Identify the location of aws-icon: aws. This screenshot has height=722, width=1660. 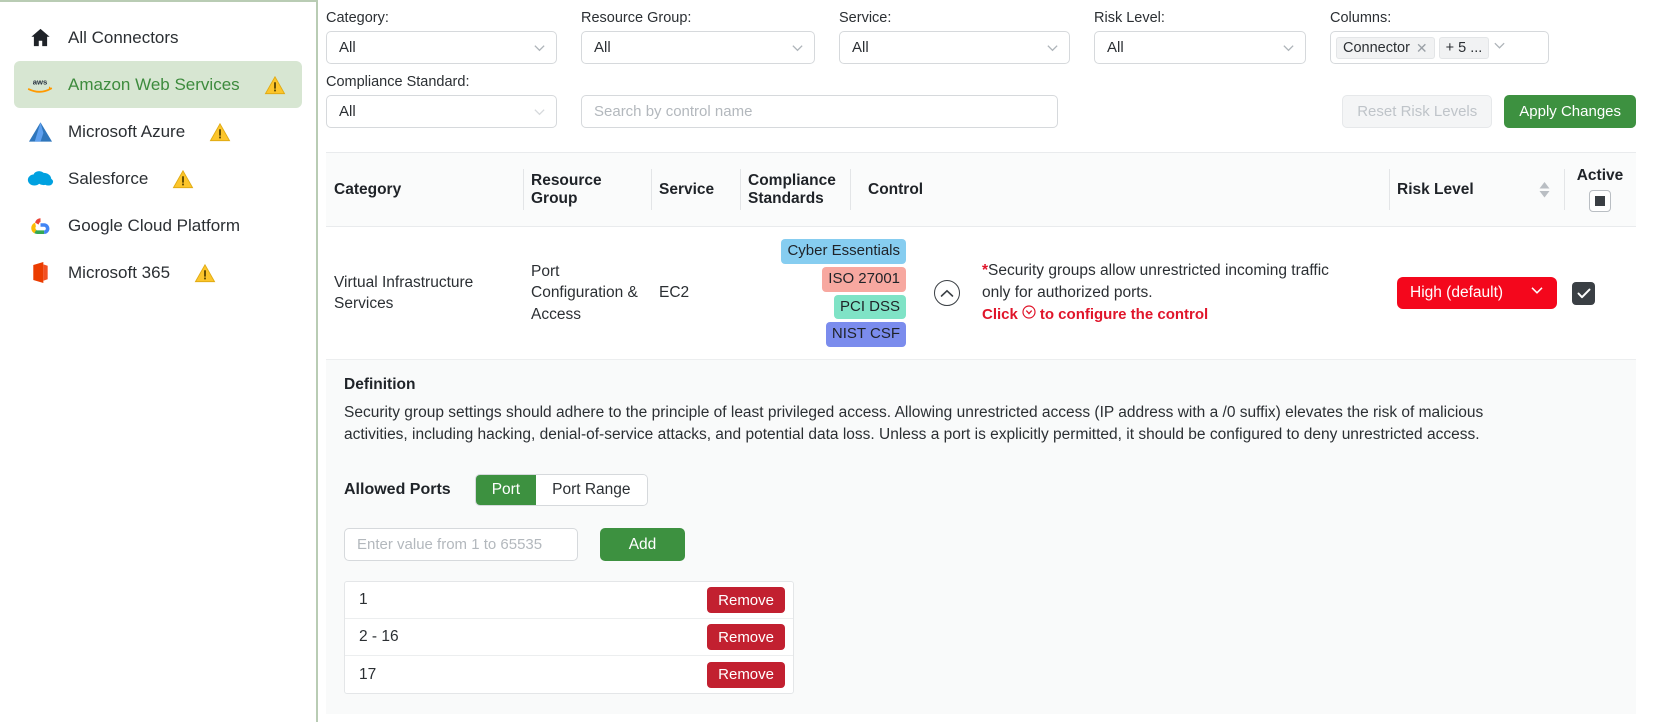
(40, 85).